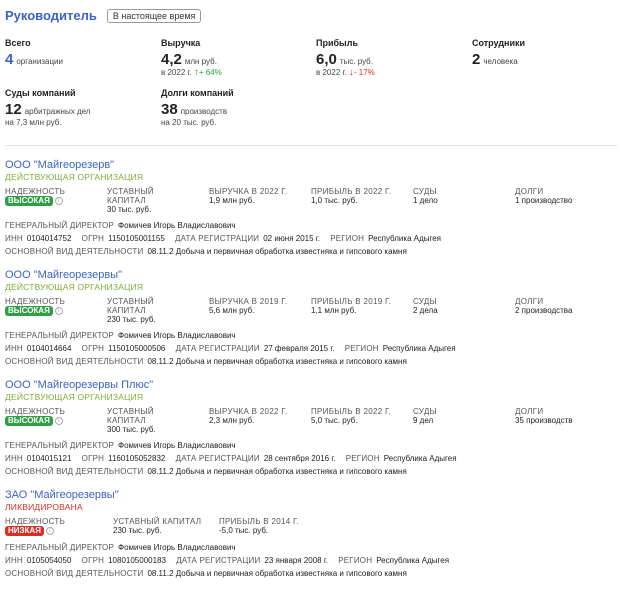 The width and height of the screenshot is (620, 591). What do you see at coordinates (33, 122) in the screenshot?
I see `stat-sub: на 7,3 млн руб.` at bounding box center [33, 122].